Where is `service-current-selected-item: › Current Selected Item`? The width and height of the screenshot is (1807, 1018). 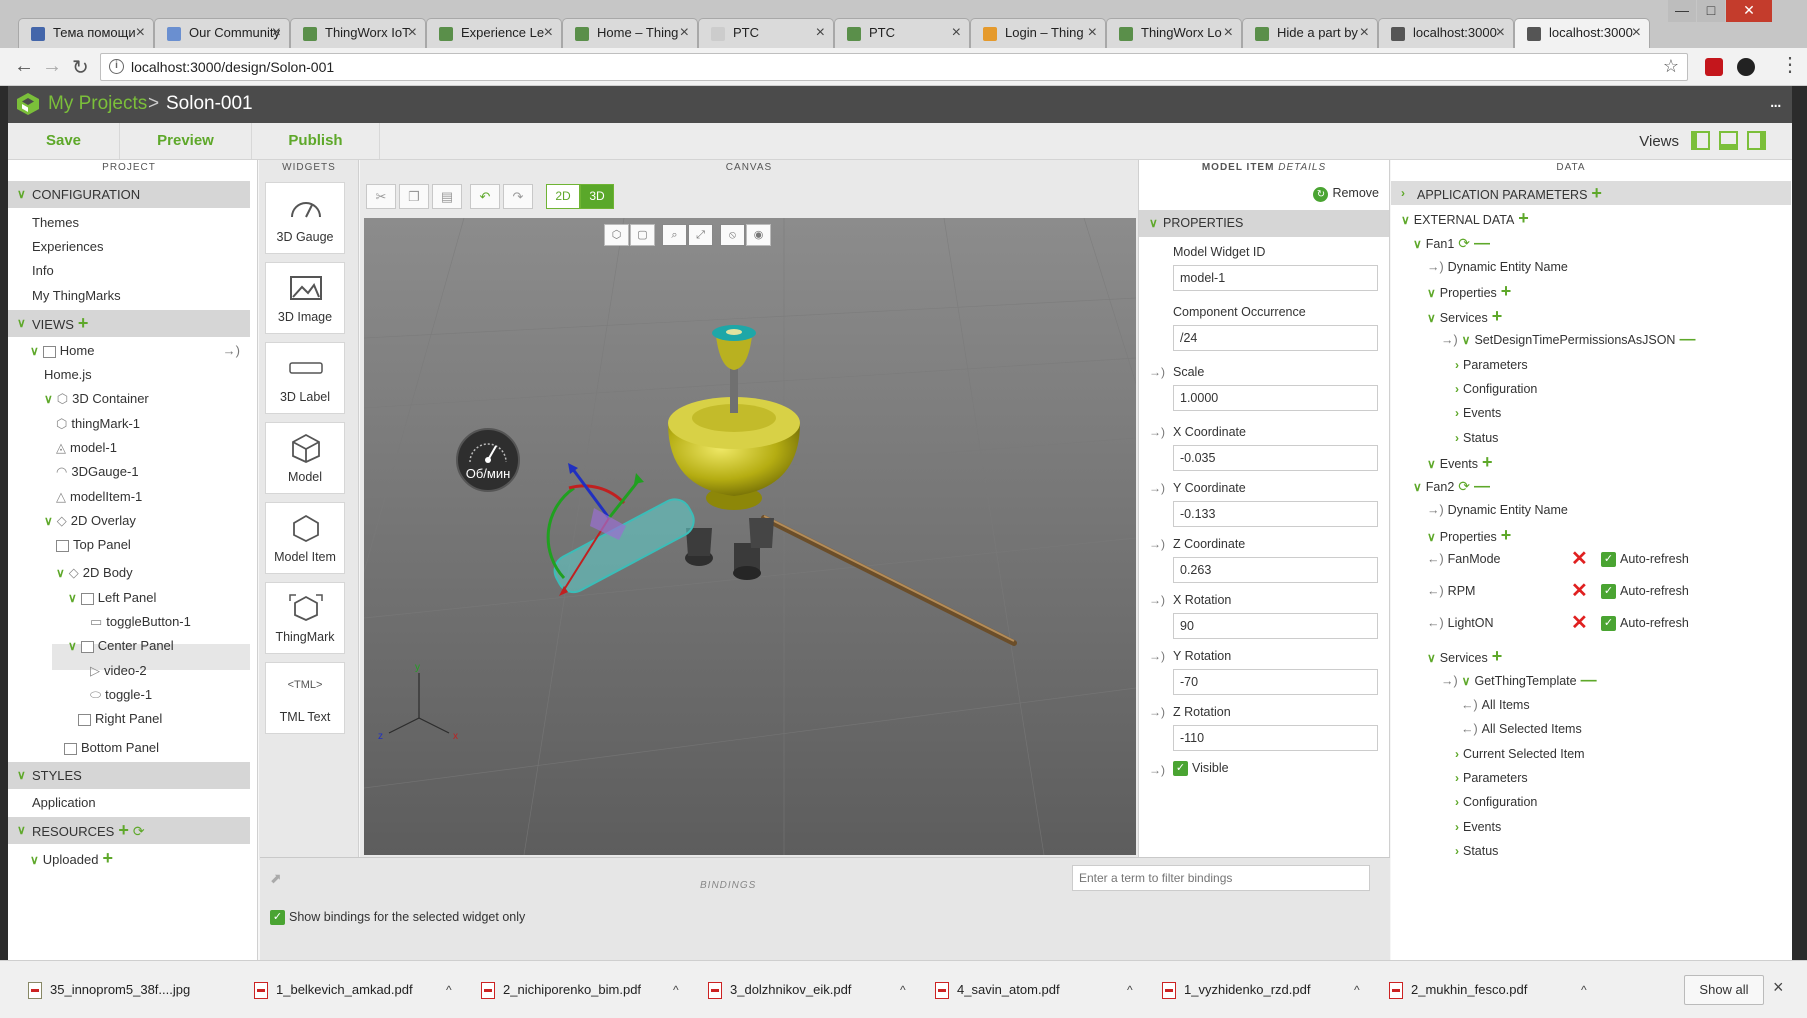 service-current-selected-item: › Current Selected Item is located at coordinates (1520, 754).